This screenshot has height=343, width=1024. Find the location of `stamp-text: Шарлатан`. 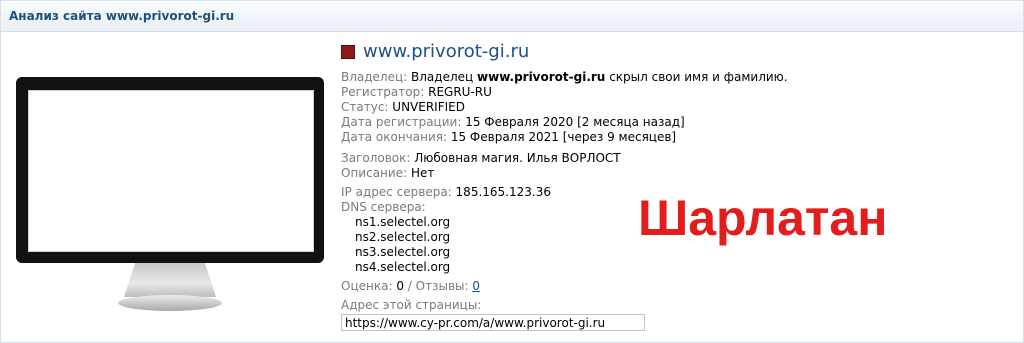

stamp-text: Шарлатан is located at coordinates (763, 218).